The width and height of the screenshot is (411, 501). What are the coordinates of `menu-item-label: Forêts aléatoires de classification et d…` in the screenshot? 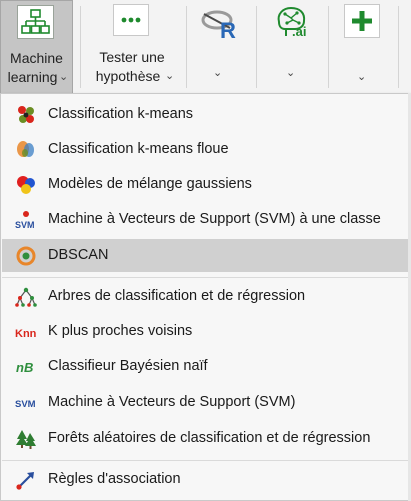 It's located at (209, 438).